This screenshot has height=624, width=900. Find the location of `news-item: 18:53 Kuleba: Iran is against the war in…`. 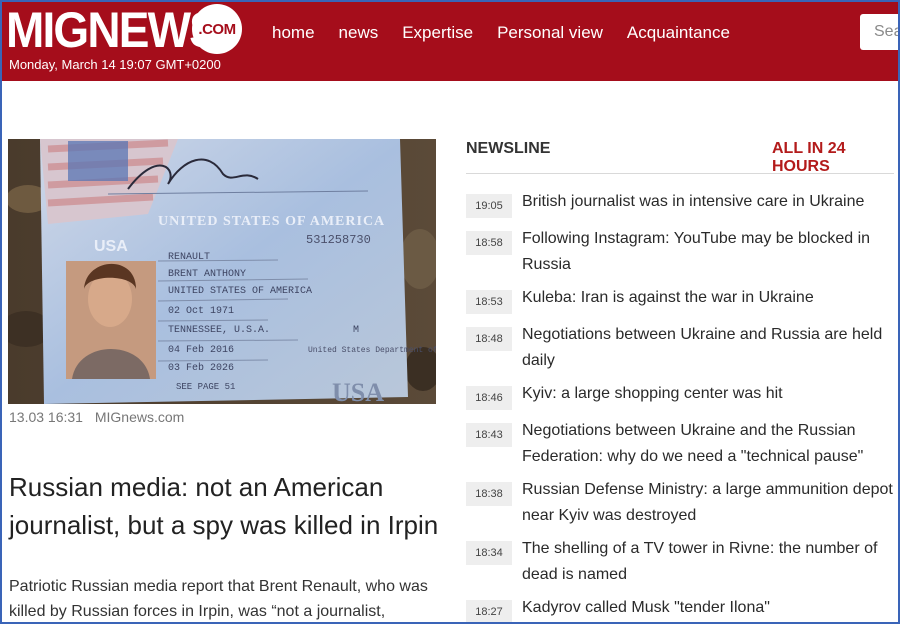

news-item: 18:53 Kuleba: Iran is against the war in… is located at coordinates (680, 299).